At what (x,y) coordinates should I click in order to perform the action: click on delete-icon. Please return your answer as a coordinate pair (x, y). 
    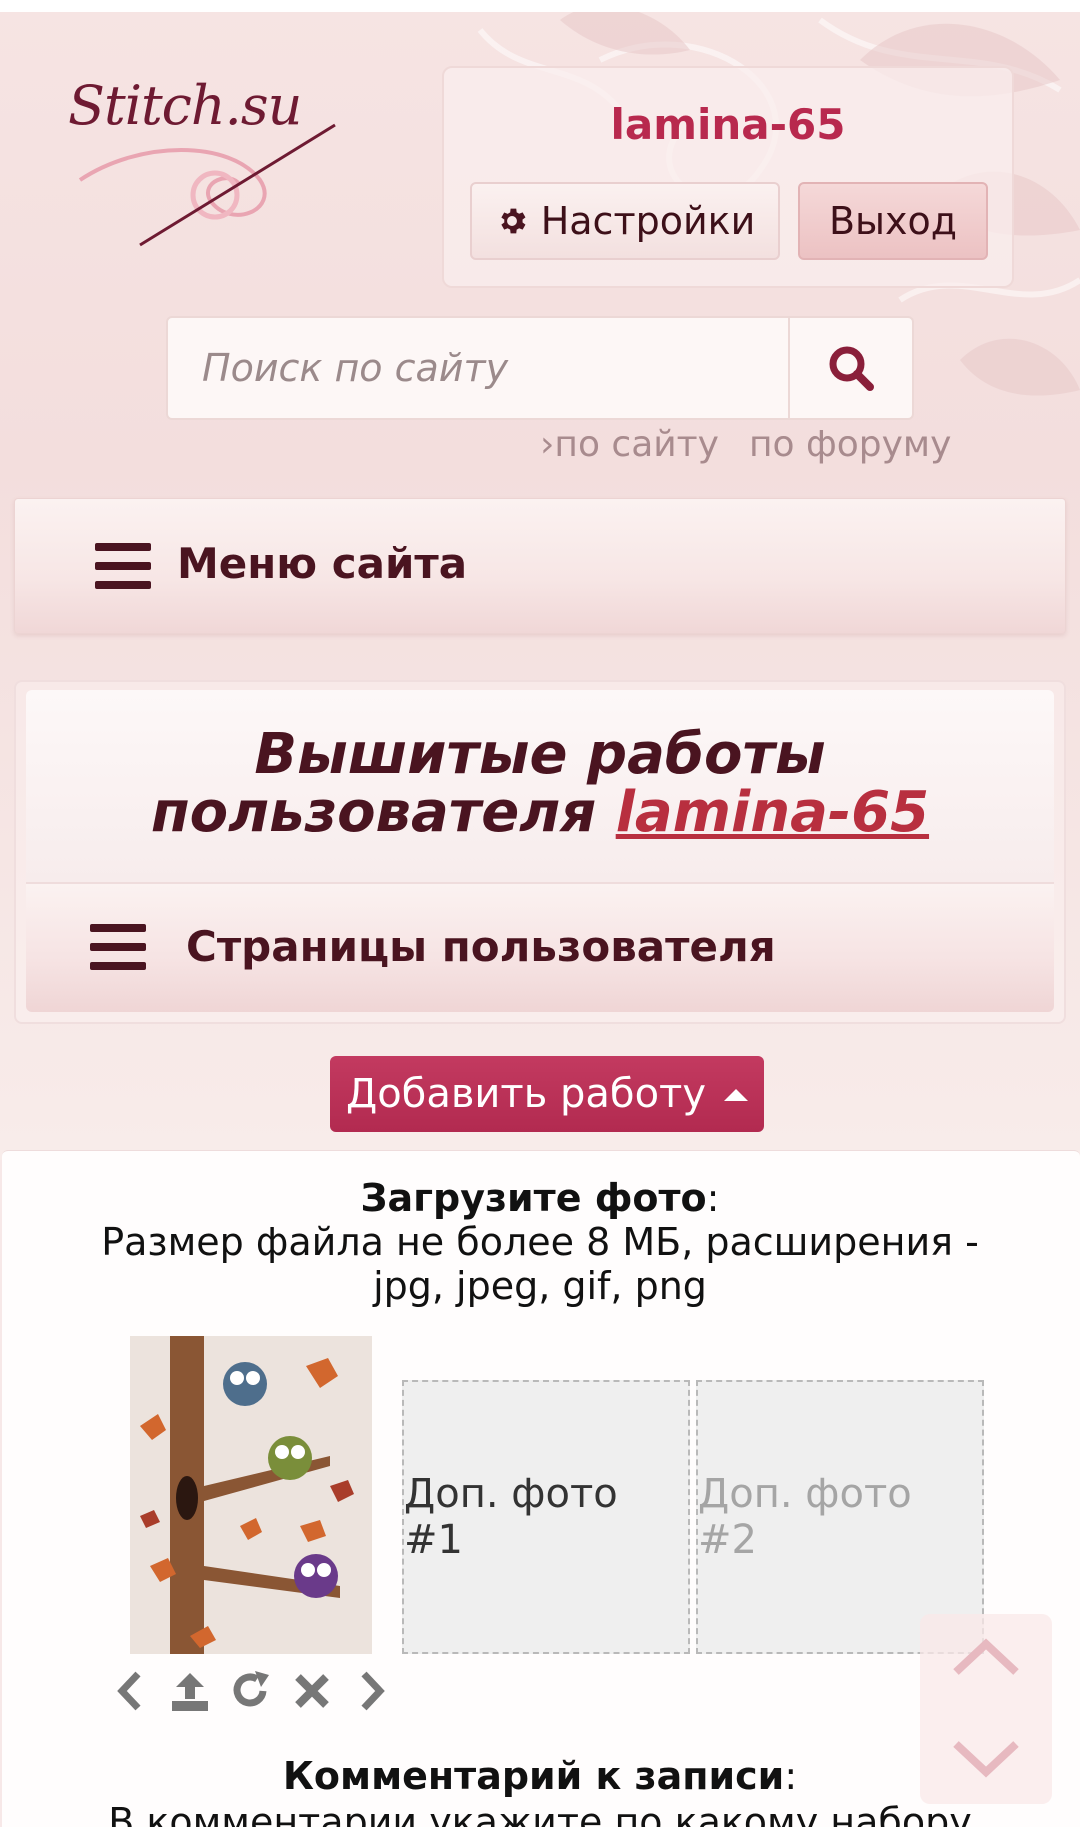
    Looking at the image, I should click on (312, 1691).